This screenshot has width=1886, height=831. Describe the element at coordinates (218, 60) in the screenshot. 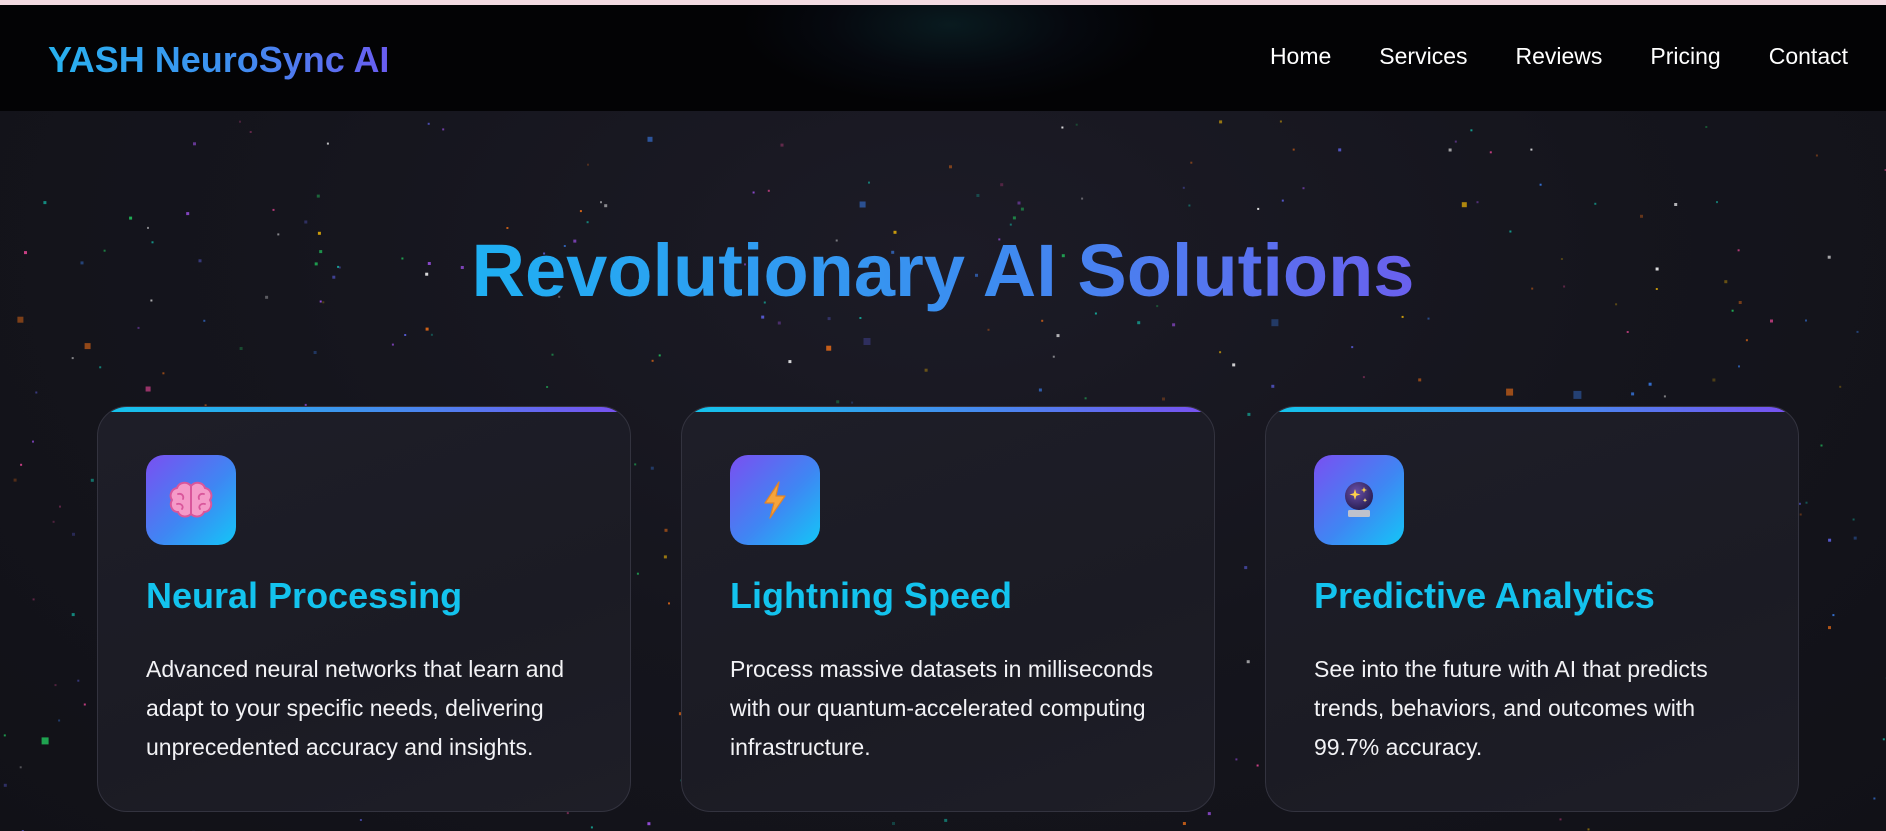

I see `brand-logo: YASH NeuroSync AI` at that location.